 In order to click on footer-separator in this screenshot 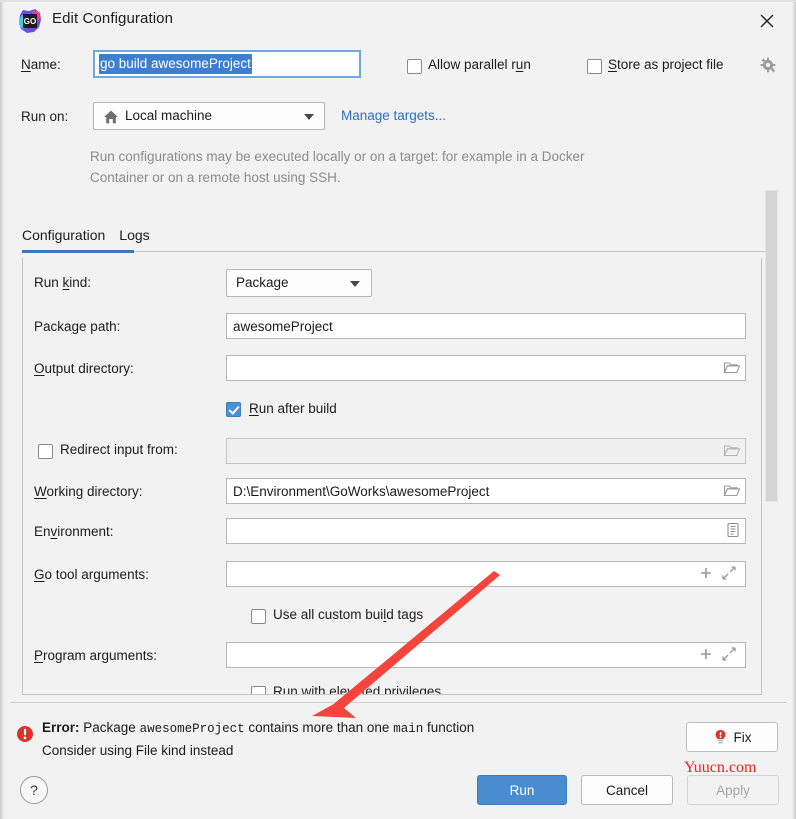, I will do `click(398, 702)`.